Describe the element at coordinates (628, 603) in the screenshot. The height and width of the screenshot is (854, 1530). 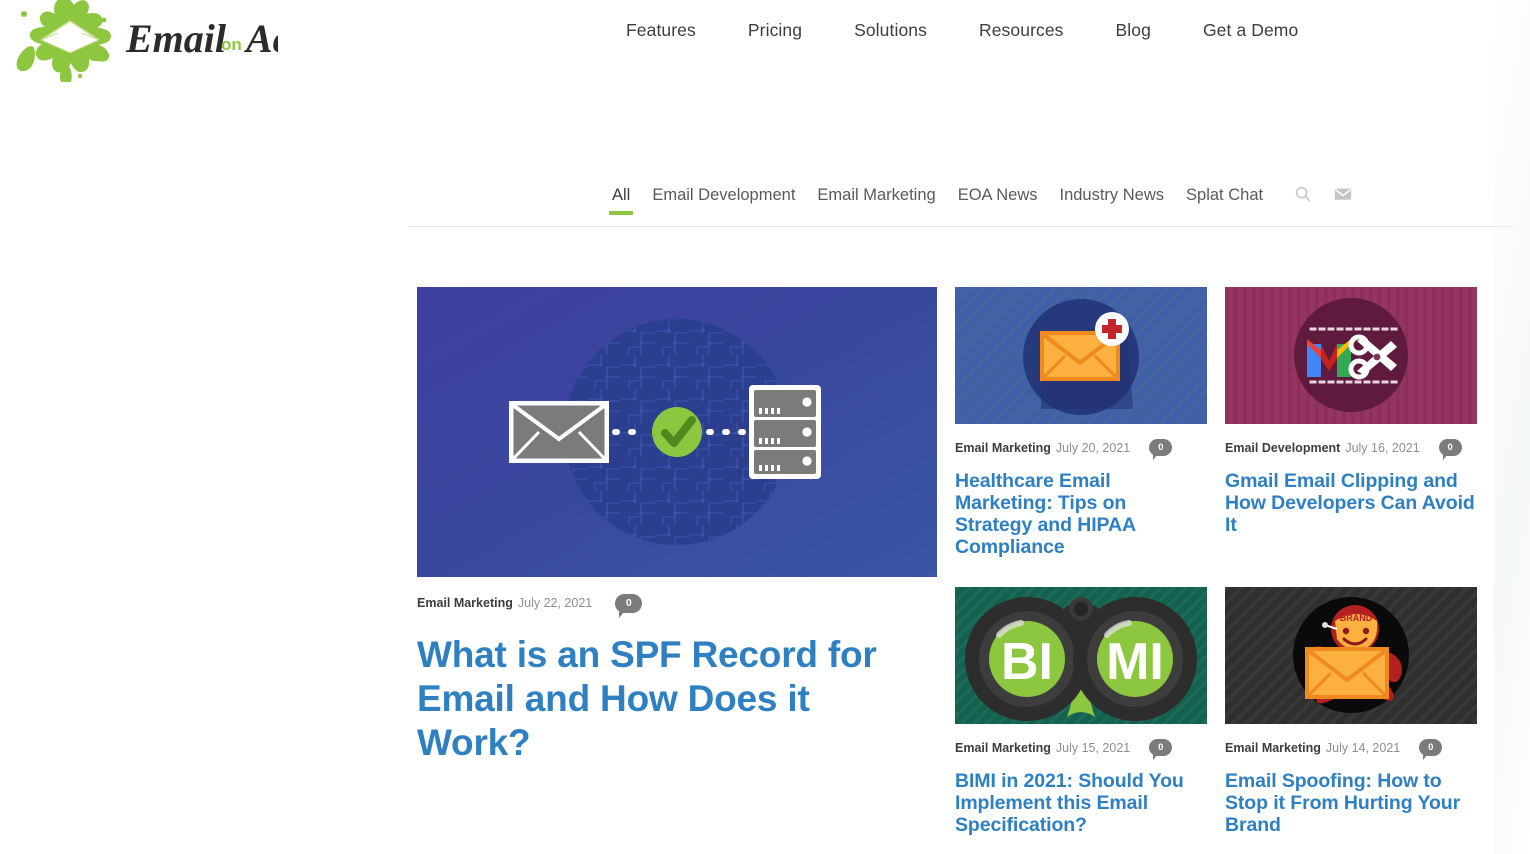
I see `featured-post-comment-count: 0` at that location.